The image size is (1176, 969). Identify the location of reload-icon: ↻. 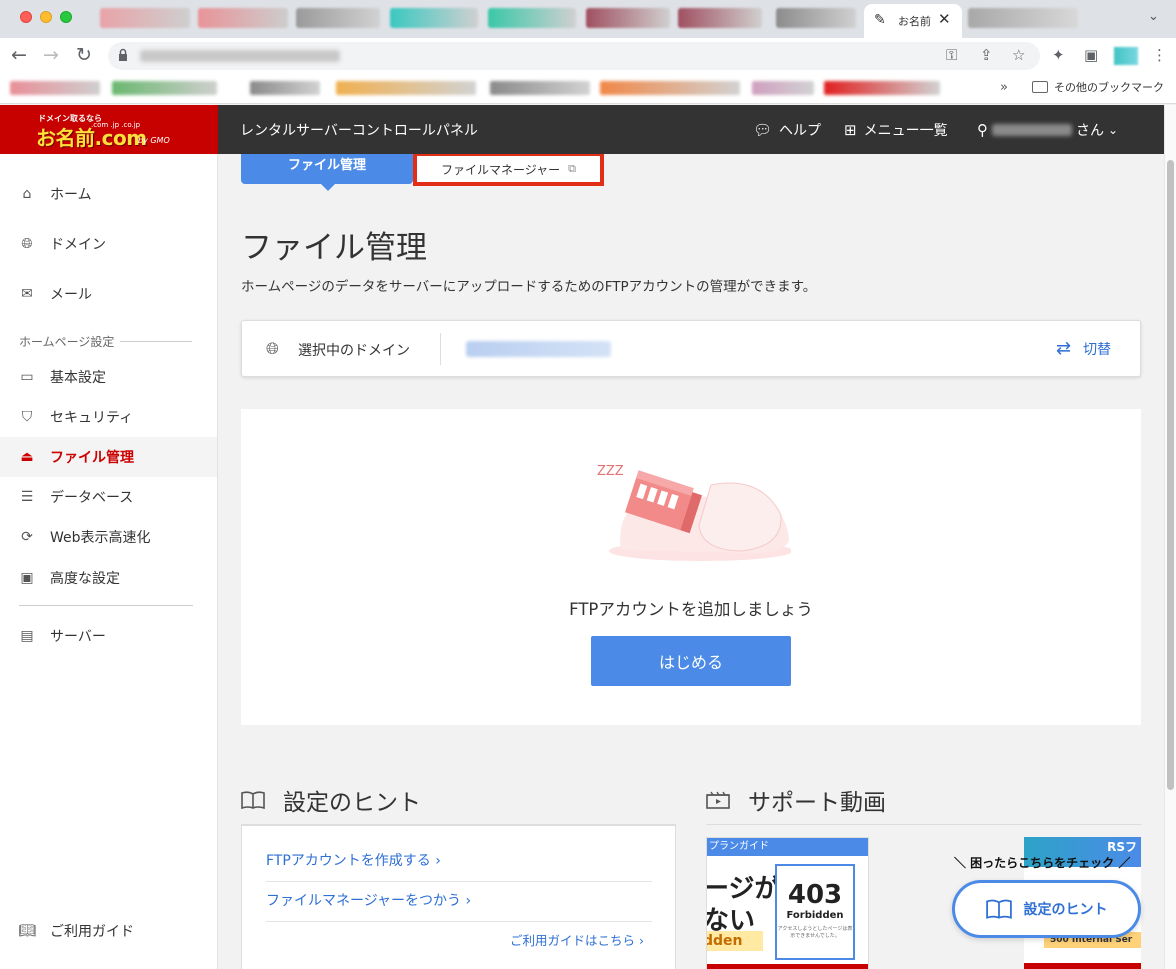
(84, 55).